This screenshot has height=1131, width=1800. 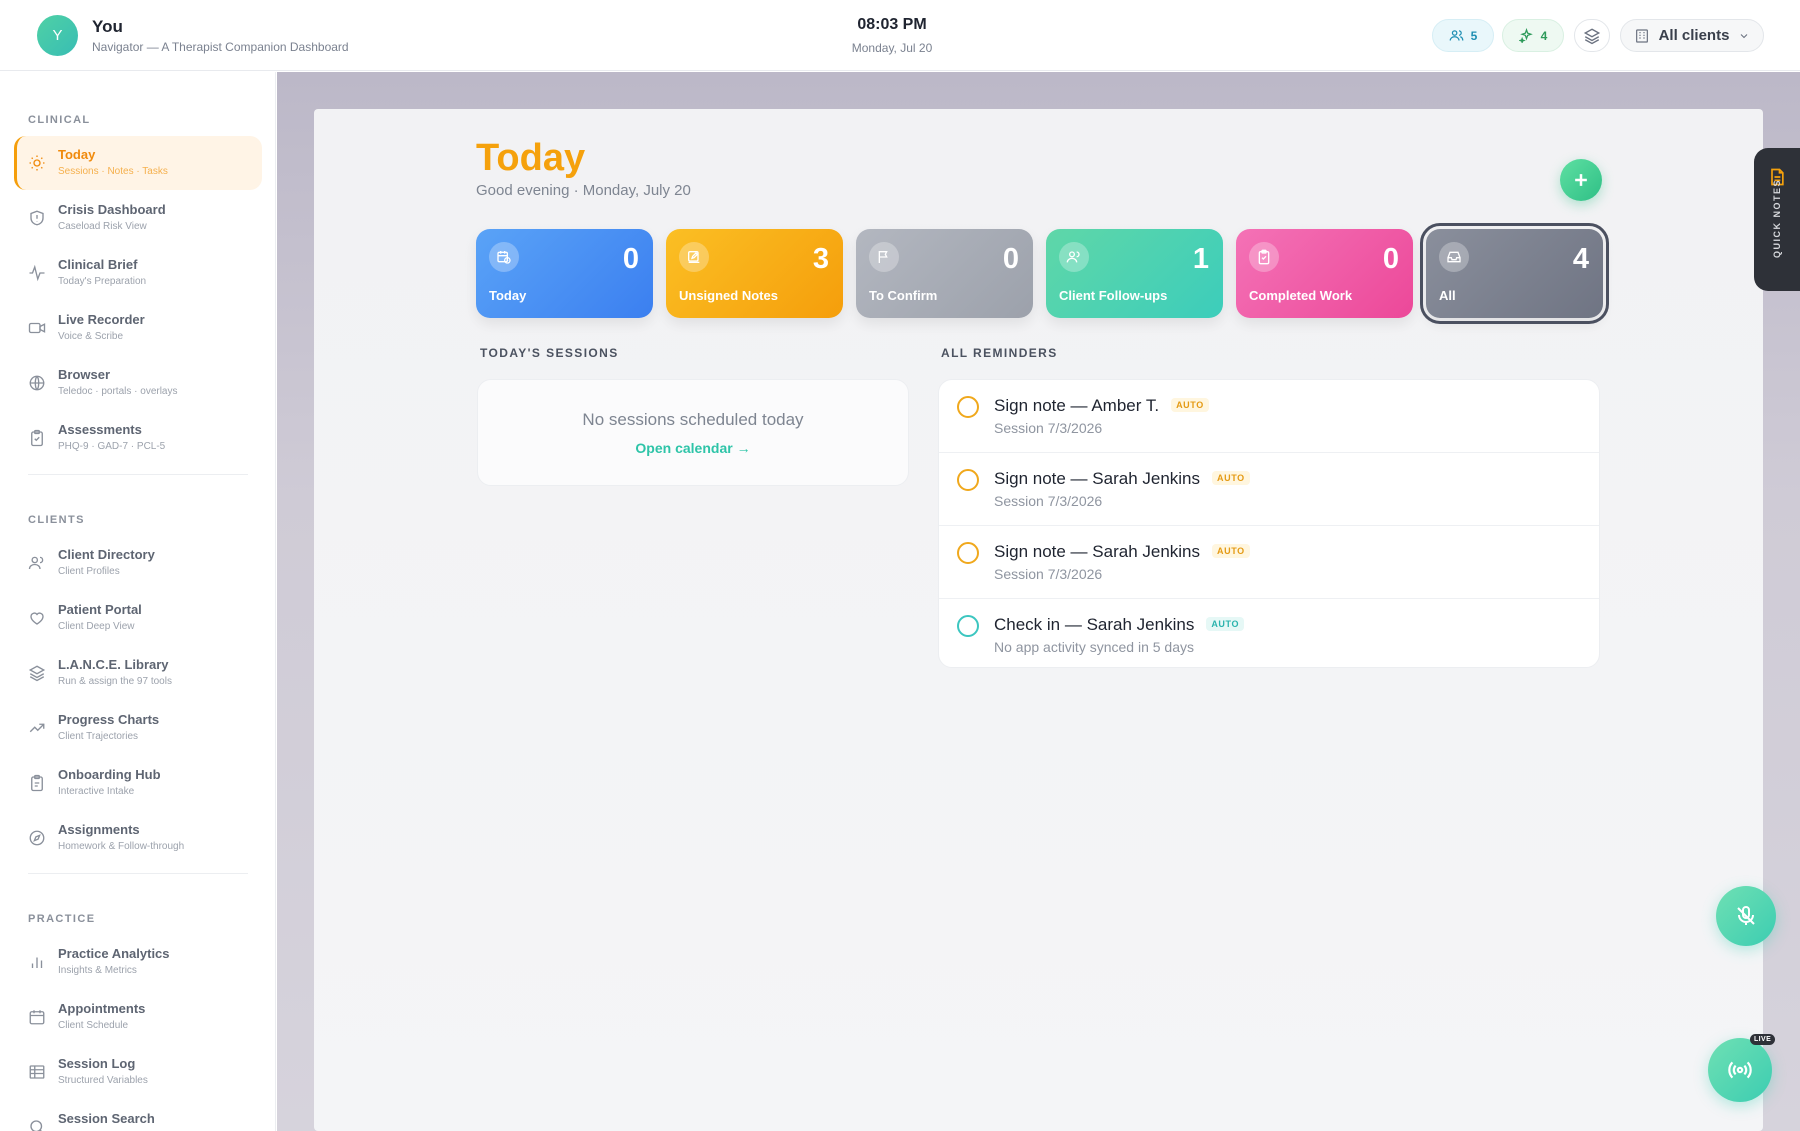 I want to click on auto-badge: AUTO, so click(x=1231, y=478).